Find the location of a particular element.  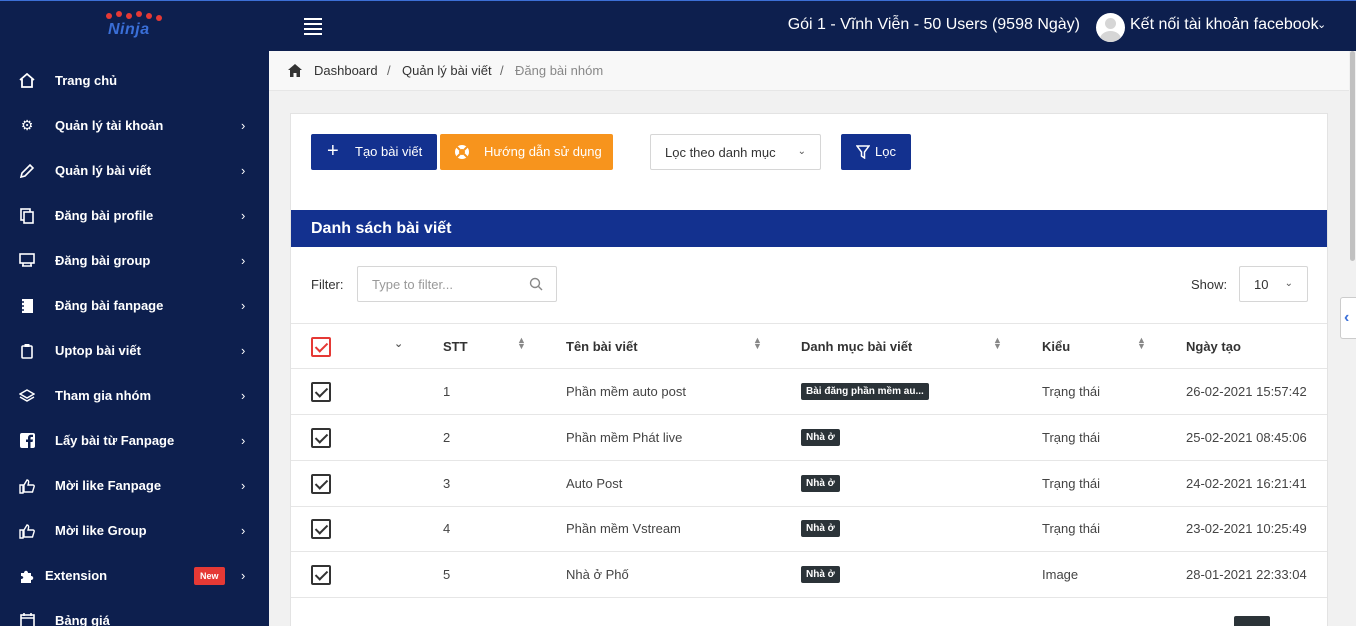

lifebuoy-icon is located at coordinates (462, 153).